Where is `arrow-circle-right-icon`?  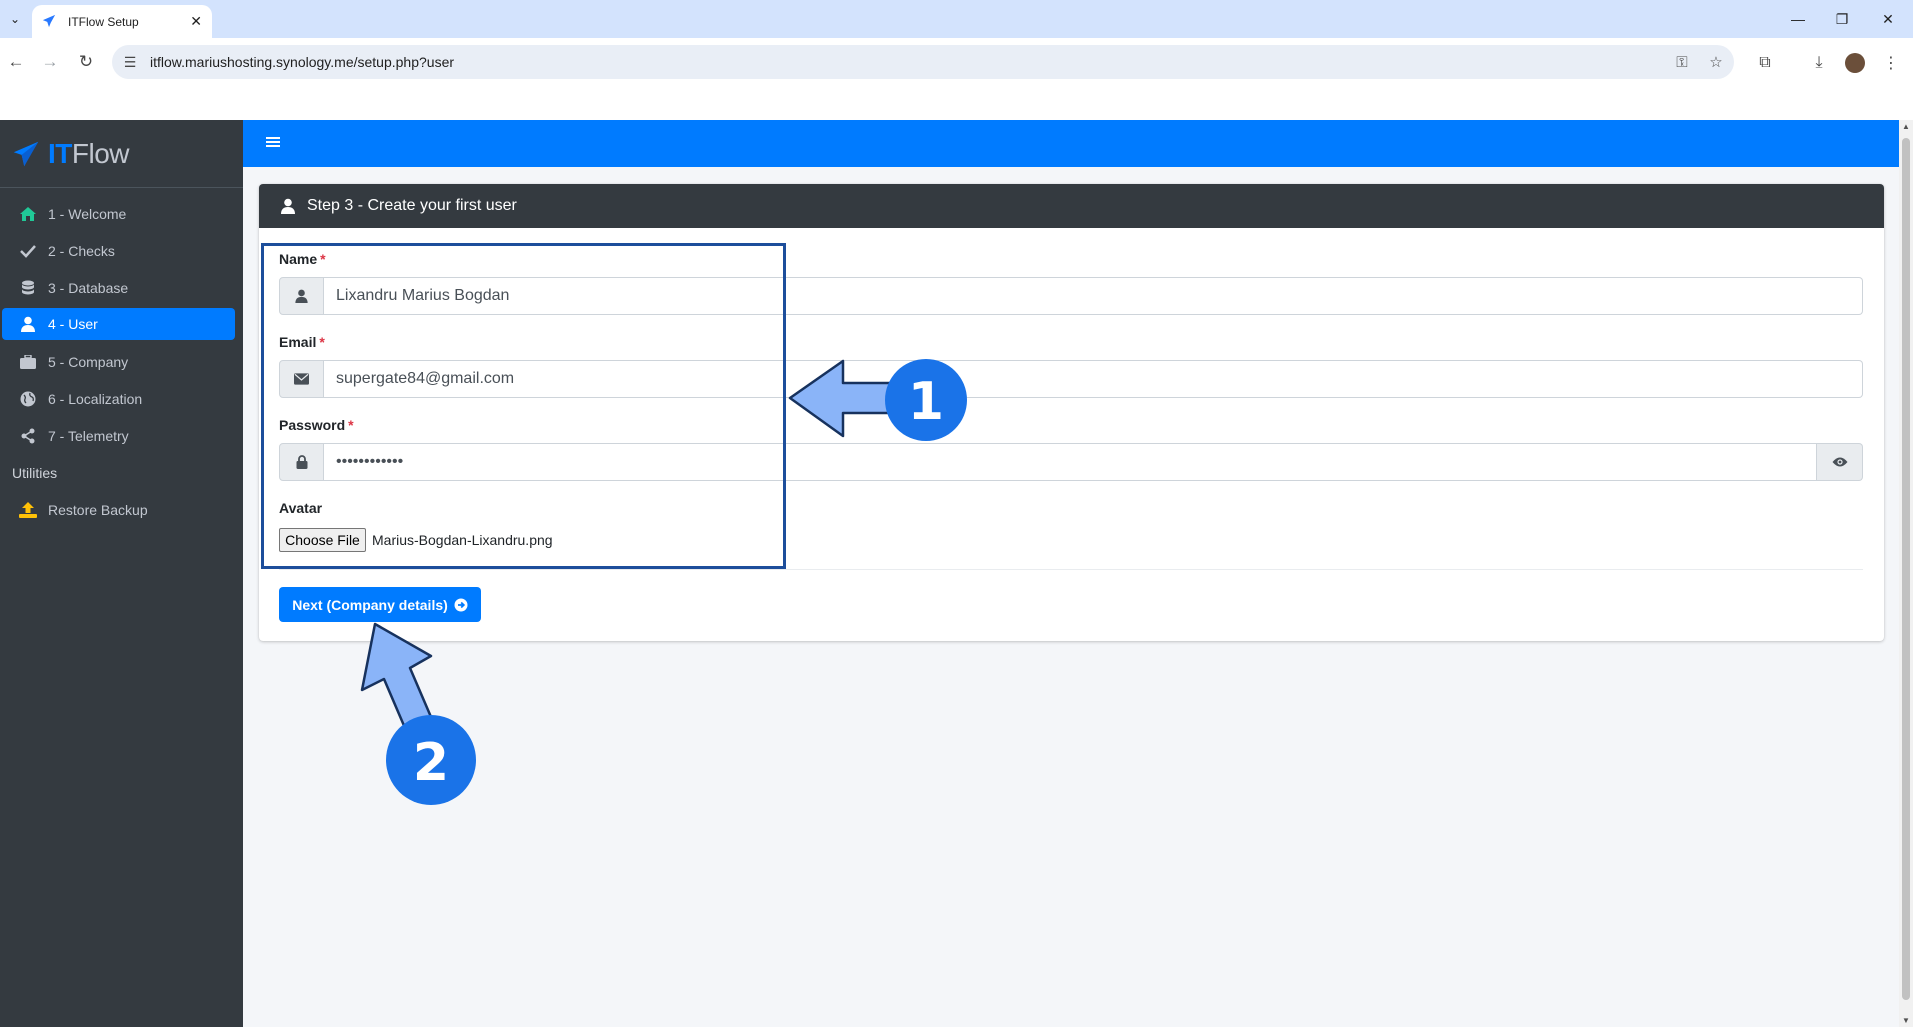 arrow-circle-right-icon is located at coordinates (461, 605).